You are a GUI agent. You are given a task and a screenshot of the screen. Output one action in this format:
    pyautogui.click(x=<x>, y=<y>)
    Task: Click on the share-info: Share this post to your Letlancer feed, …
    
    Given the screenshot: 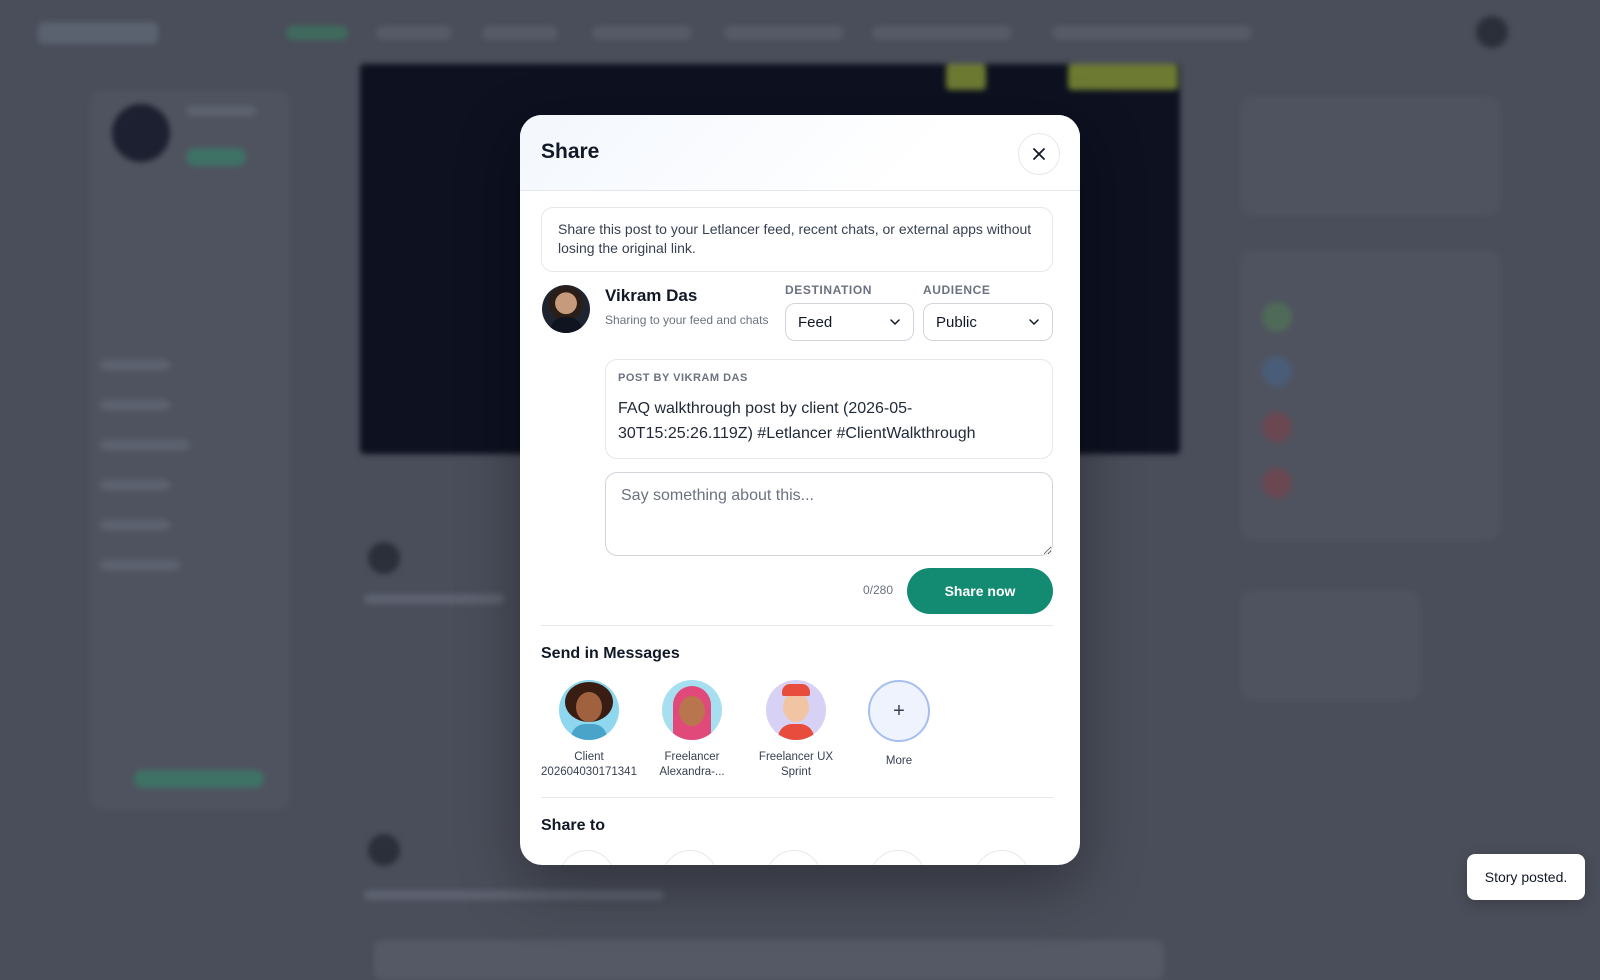 What is the action you would take?
    pyautogui.click(x=797, y=239)
    